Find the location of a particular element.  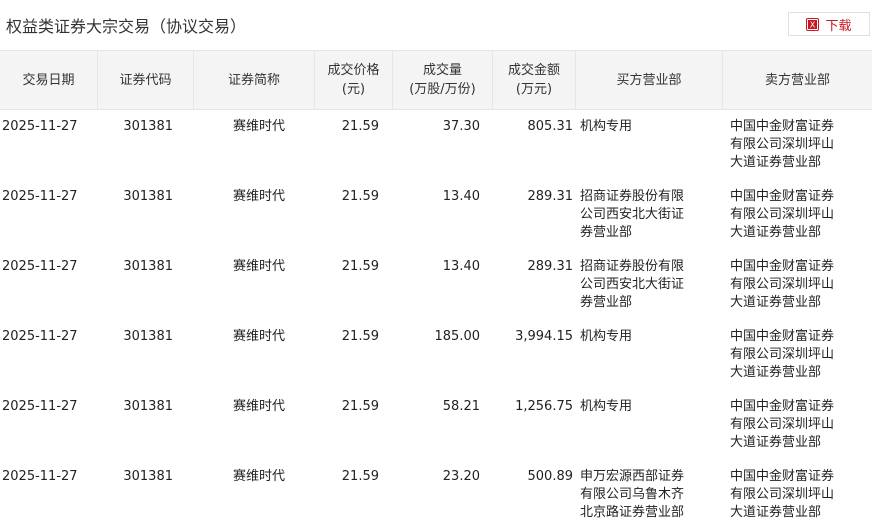

svg-text: X is located at coordinates (813, 24).